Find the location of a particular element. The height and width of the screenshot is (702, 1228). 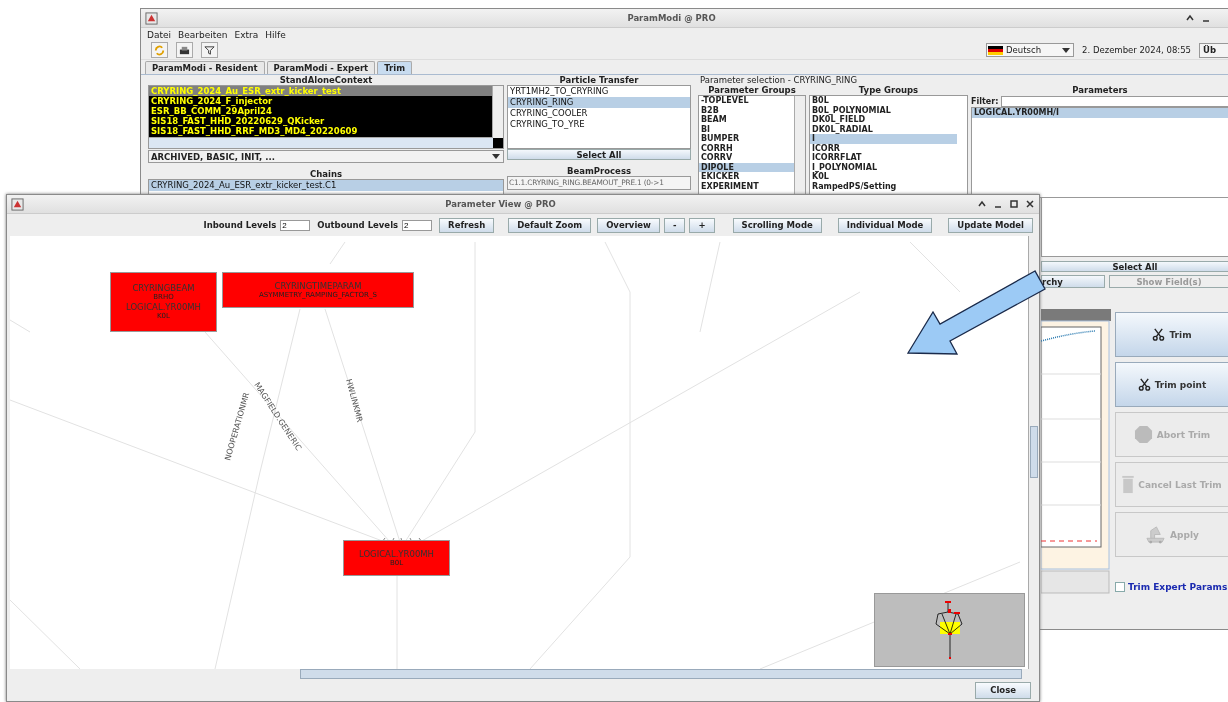

column-header: Parameter Groups is located at coordinates (752, 90).